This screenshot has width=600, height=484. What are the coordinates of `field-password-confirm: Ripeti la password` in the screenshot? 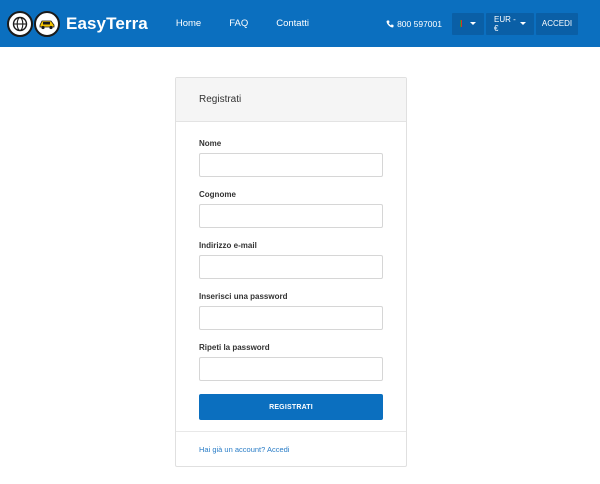 It's located at (291, 362).